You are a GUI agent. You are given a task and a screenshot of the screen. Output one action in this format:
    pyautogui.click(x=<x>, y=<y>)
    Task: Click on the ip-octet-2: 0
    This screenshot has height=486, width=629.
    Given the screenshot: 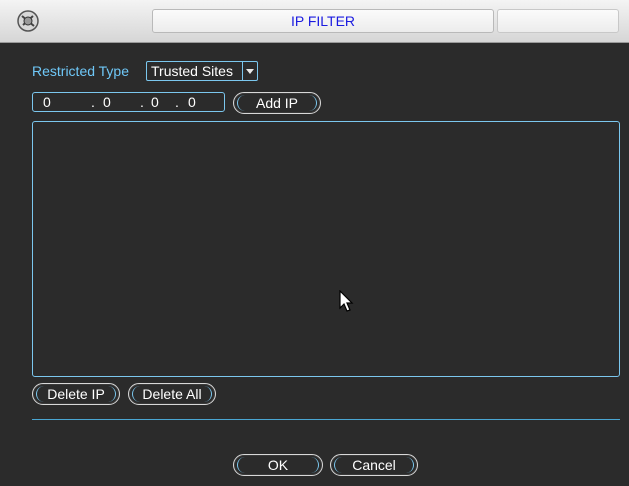 What is the action you would take?
    pyautogui.click(x=107, y=102)
    